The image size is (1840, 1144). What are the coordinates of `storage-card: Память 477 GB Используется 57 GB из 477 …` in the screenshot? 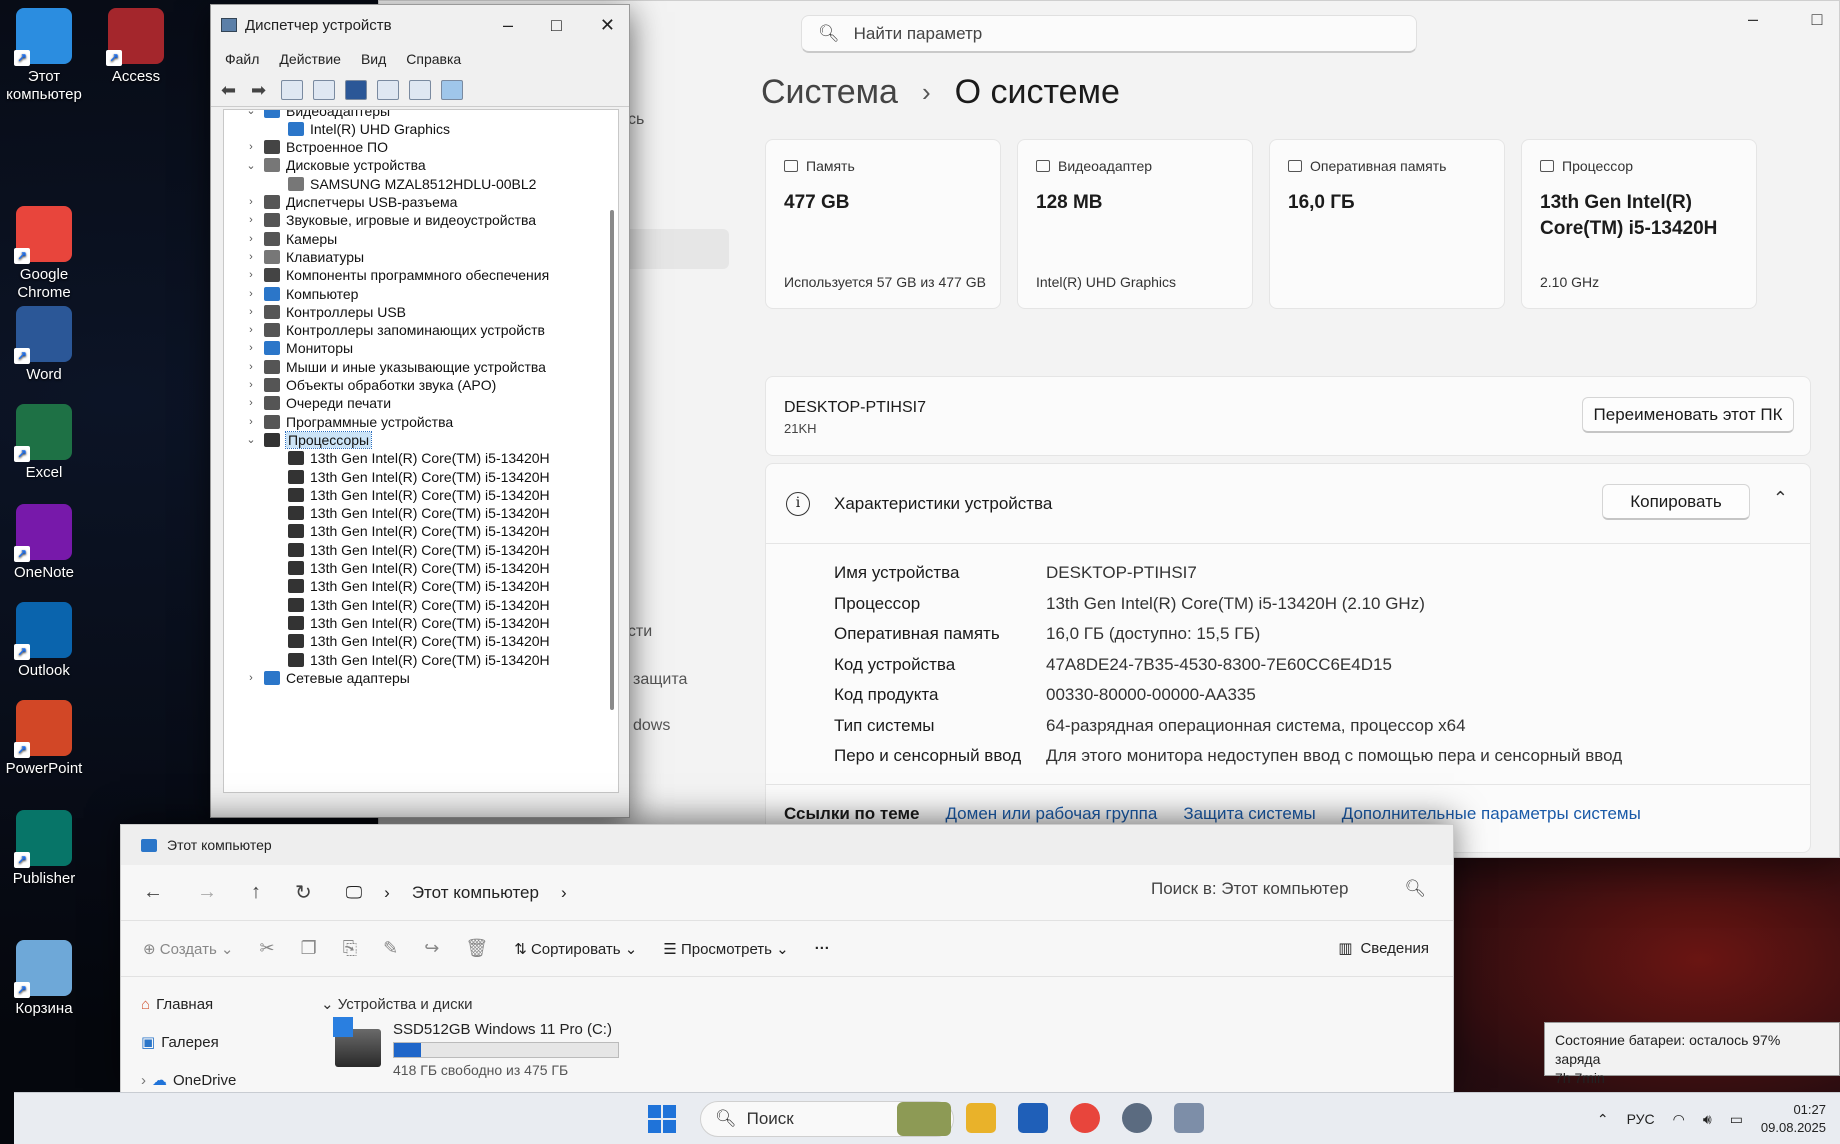 It's located at (883, 224).